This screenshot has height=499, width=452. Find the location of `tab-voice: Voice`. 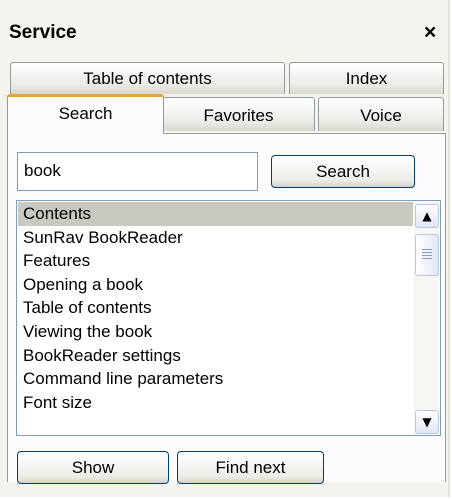

tab-voice: Voice is located at coordinates (381, 114).